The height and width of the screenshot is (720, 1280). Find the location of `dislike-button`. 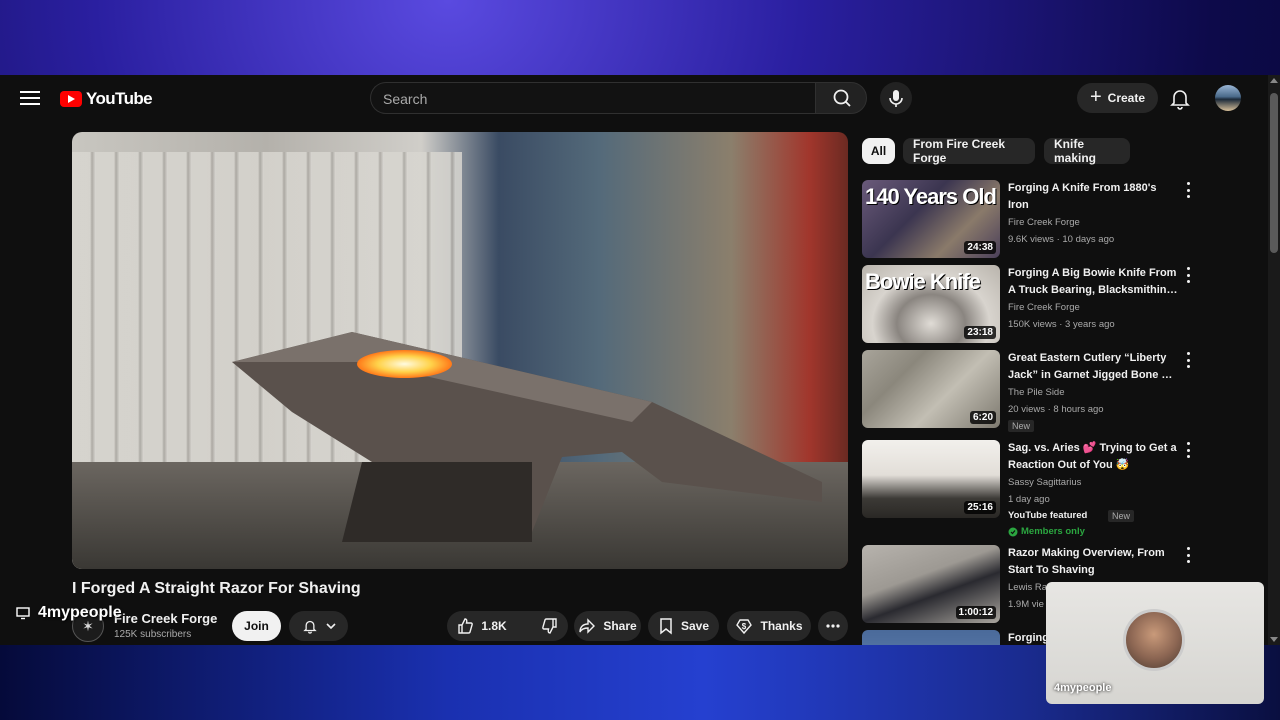

dislike-button is located at coordinates (550, 626).